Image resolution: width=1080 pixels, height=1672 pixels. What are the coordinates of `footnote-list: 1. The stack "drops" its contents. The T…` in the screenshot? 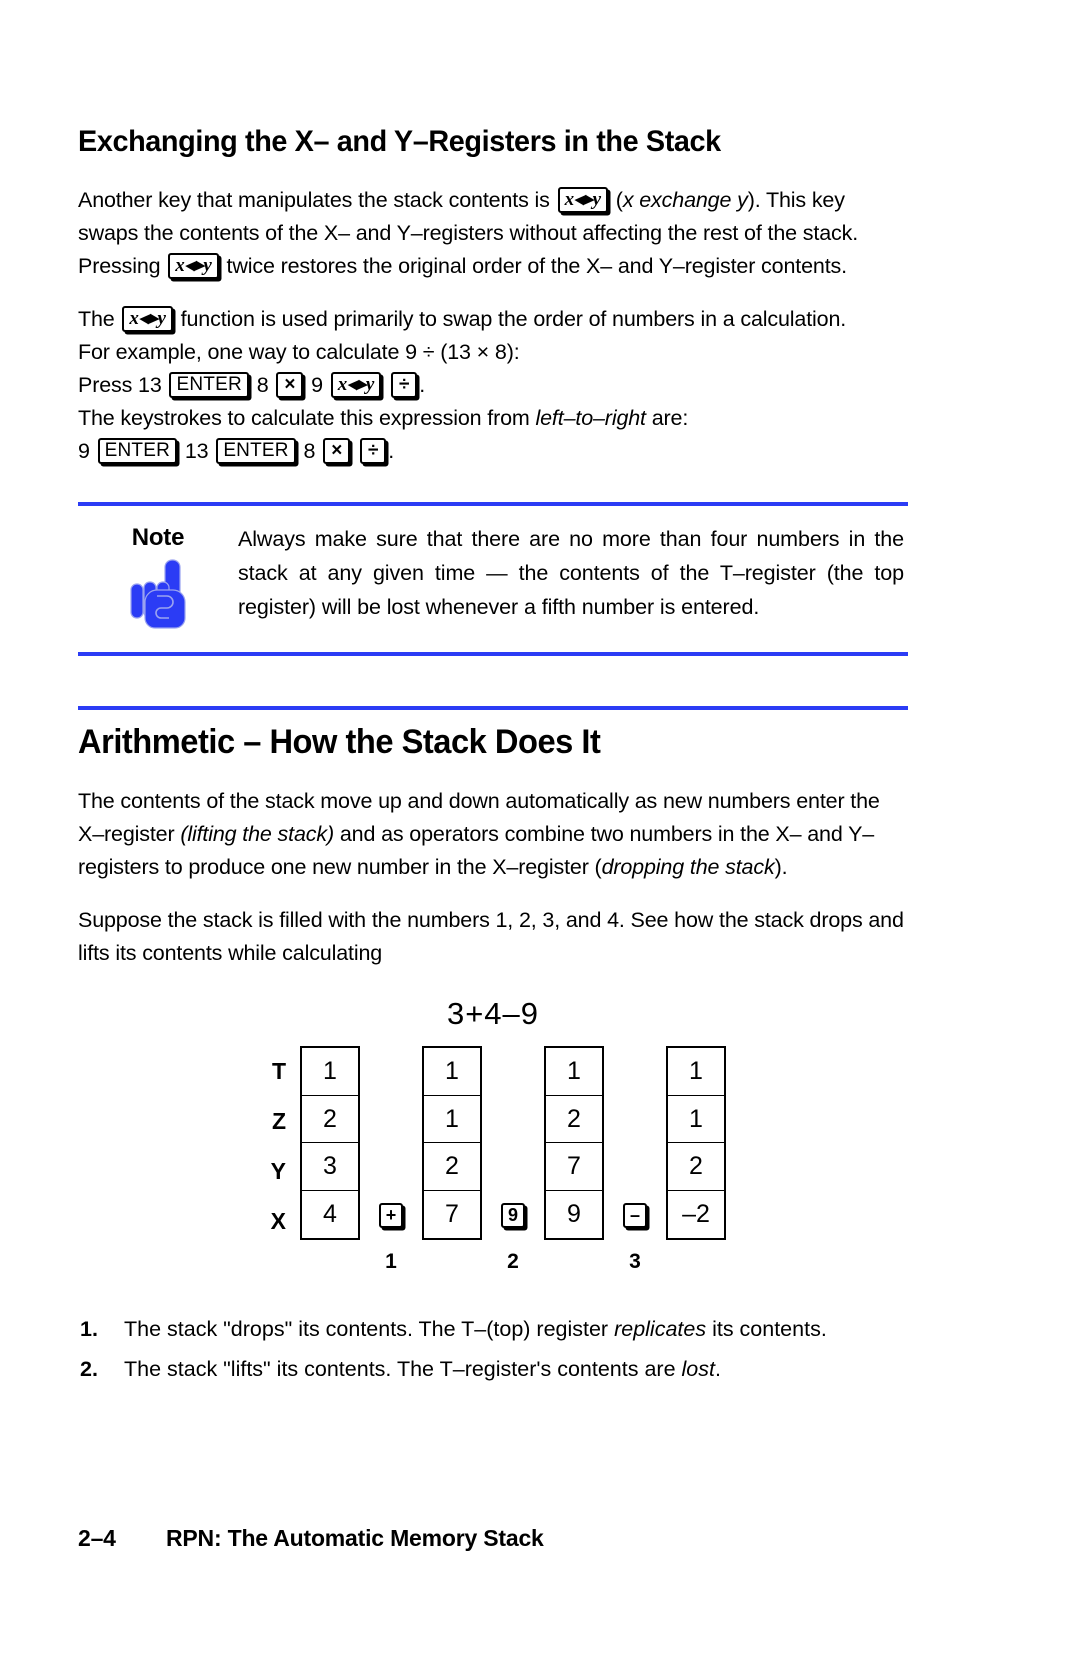 It's located at (493, 1349).